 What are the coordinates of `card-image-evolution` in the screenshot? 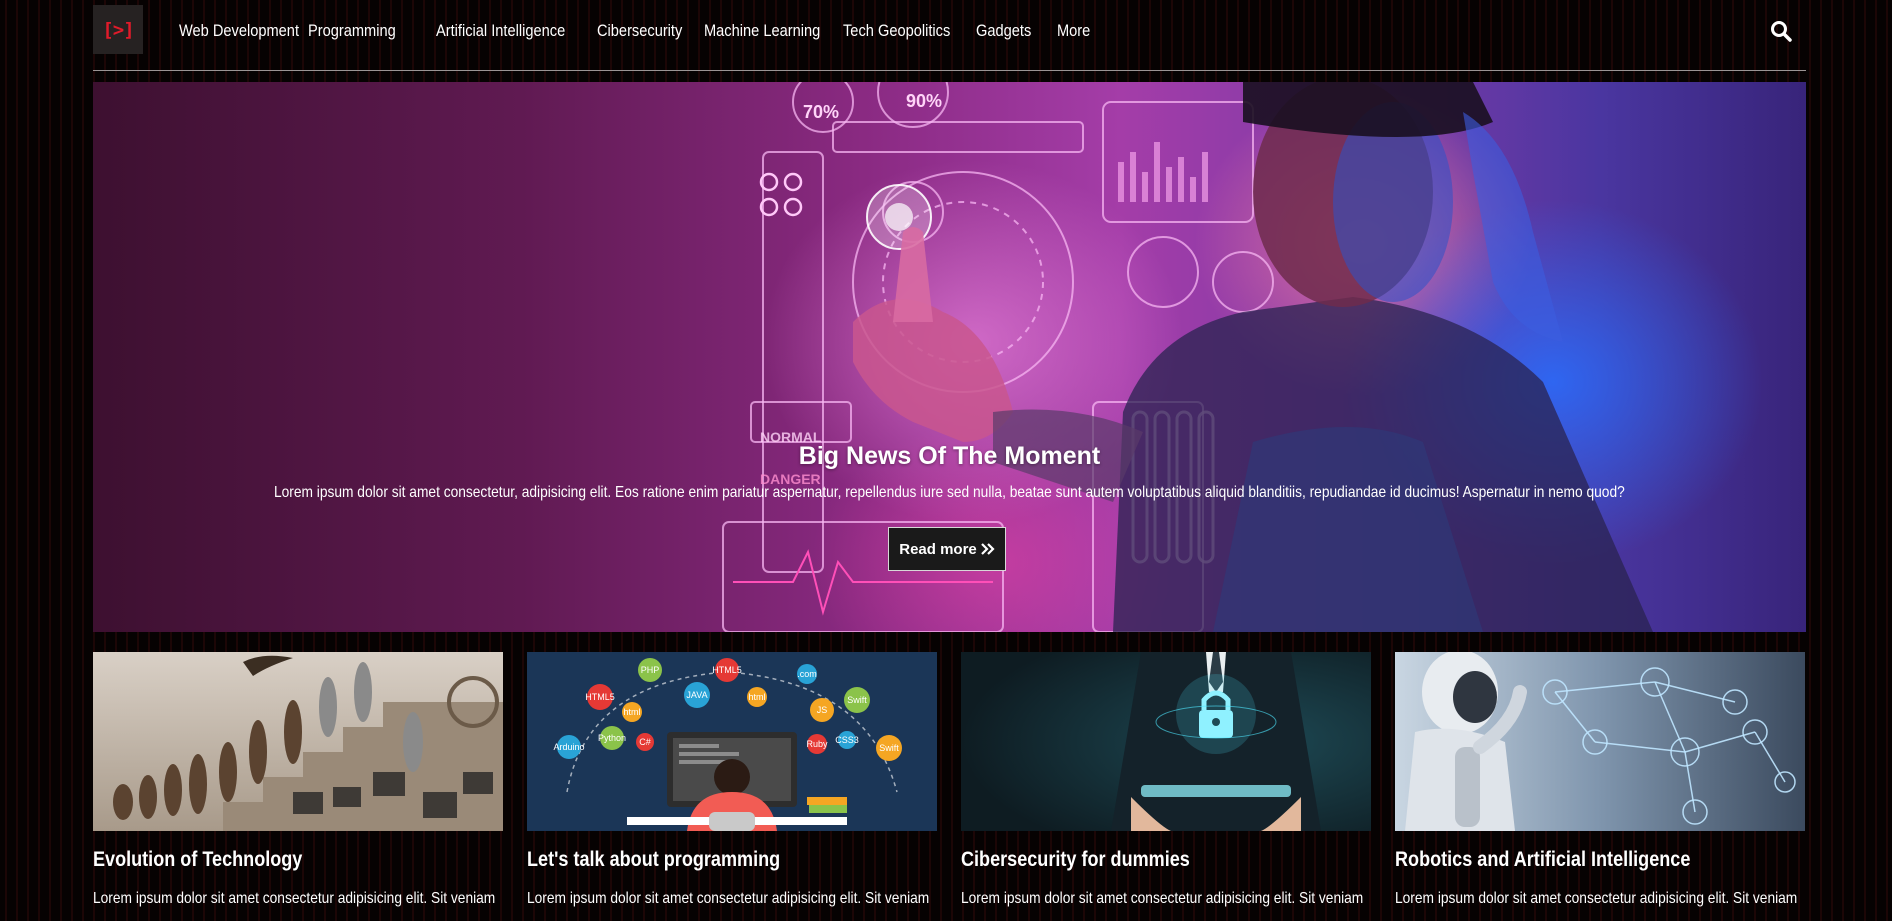 It's located at (298, 741).